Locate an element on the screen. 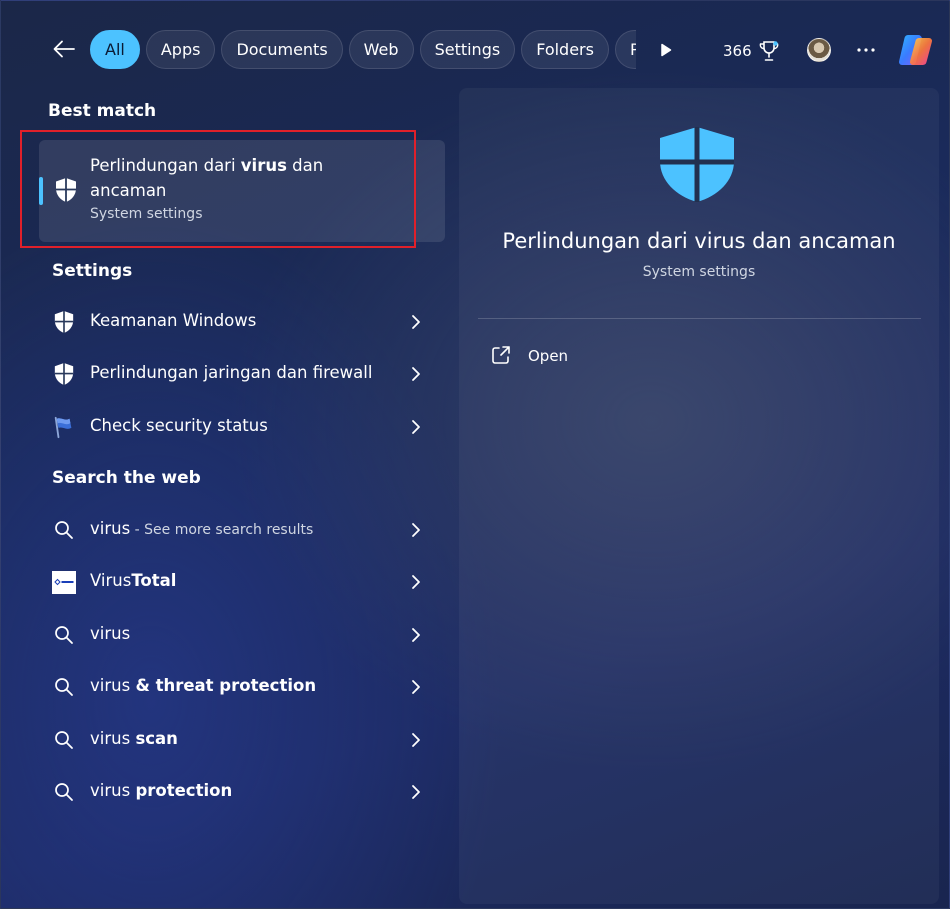  web-result-threat-protection: virus & threat protection is located at coordinates (242, 687).